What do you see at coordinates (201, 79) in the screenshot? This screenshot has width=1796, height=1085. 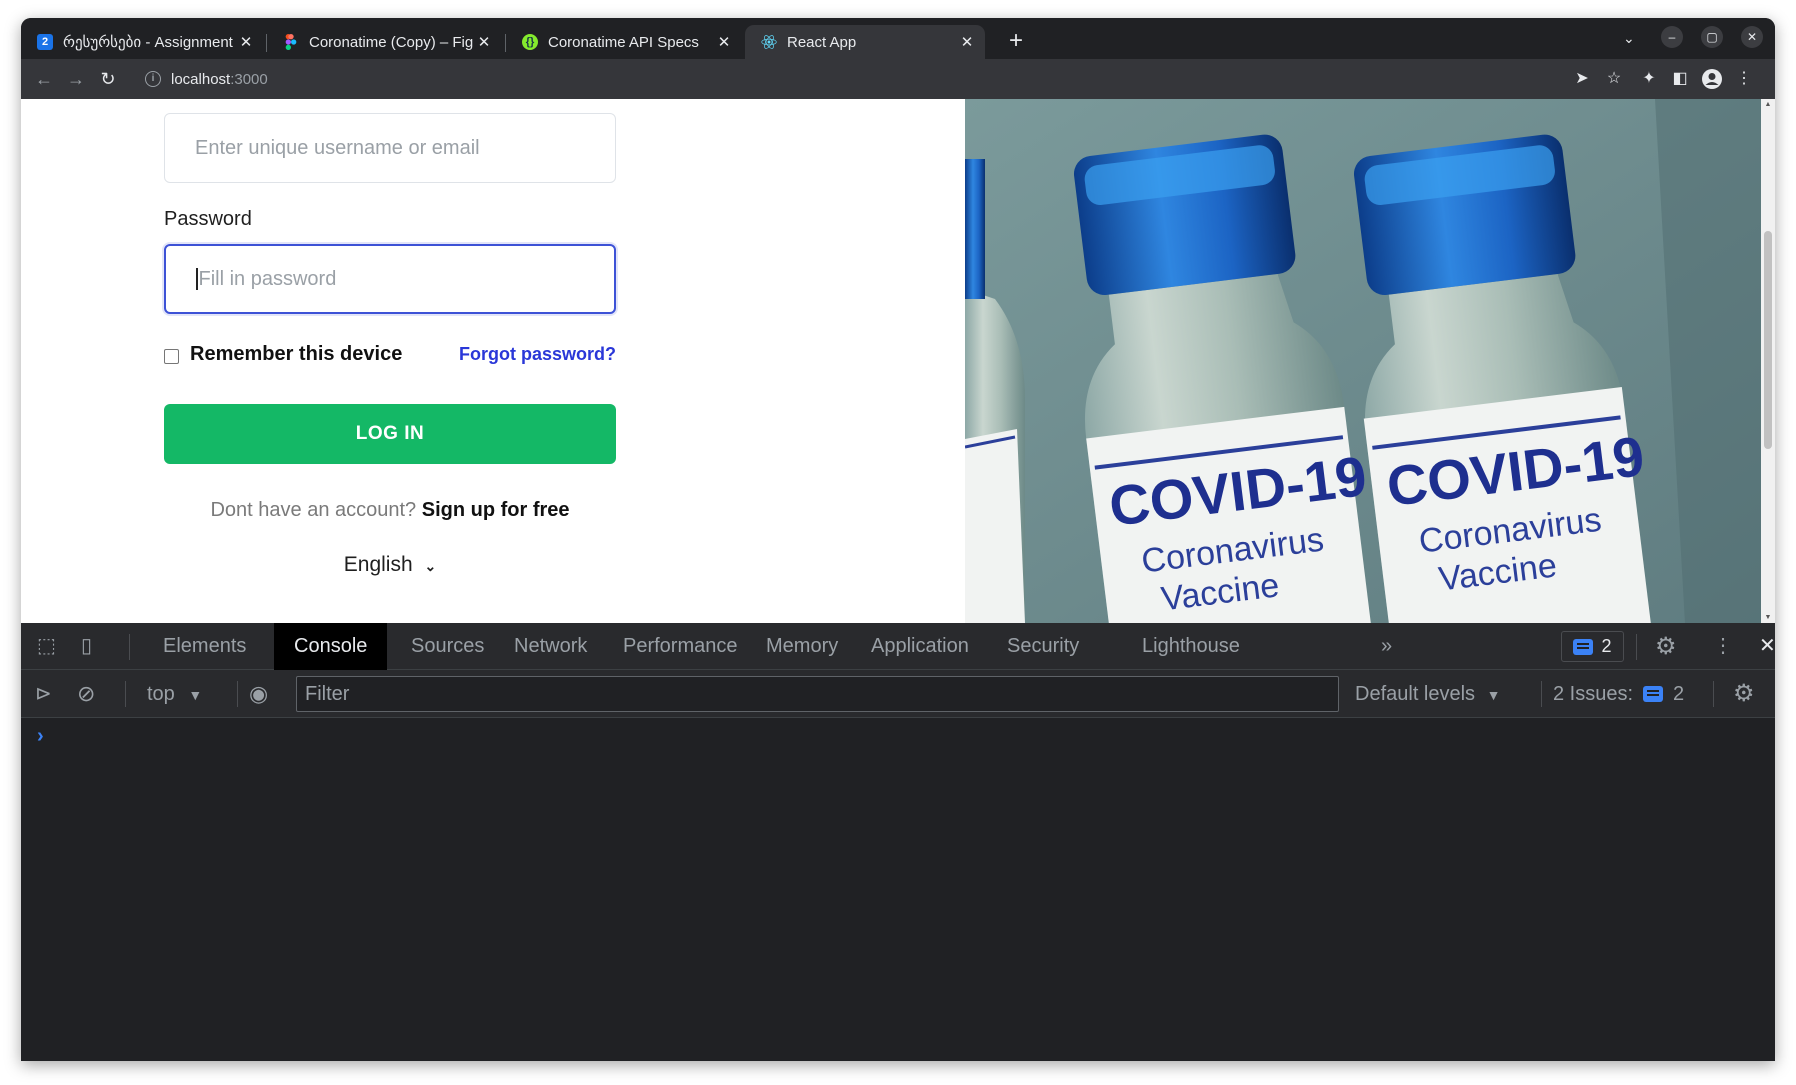 I see `url-host: localhost` at bounding box center [201, 79].